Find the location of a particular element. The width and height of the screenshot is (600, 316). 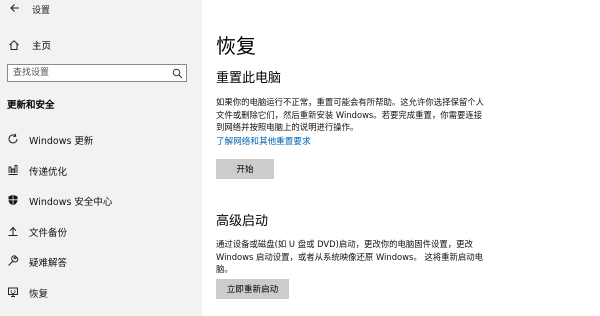

refresh-icon is located at coordinates (13, 139).